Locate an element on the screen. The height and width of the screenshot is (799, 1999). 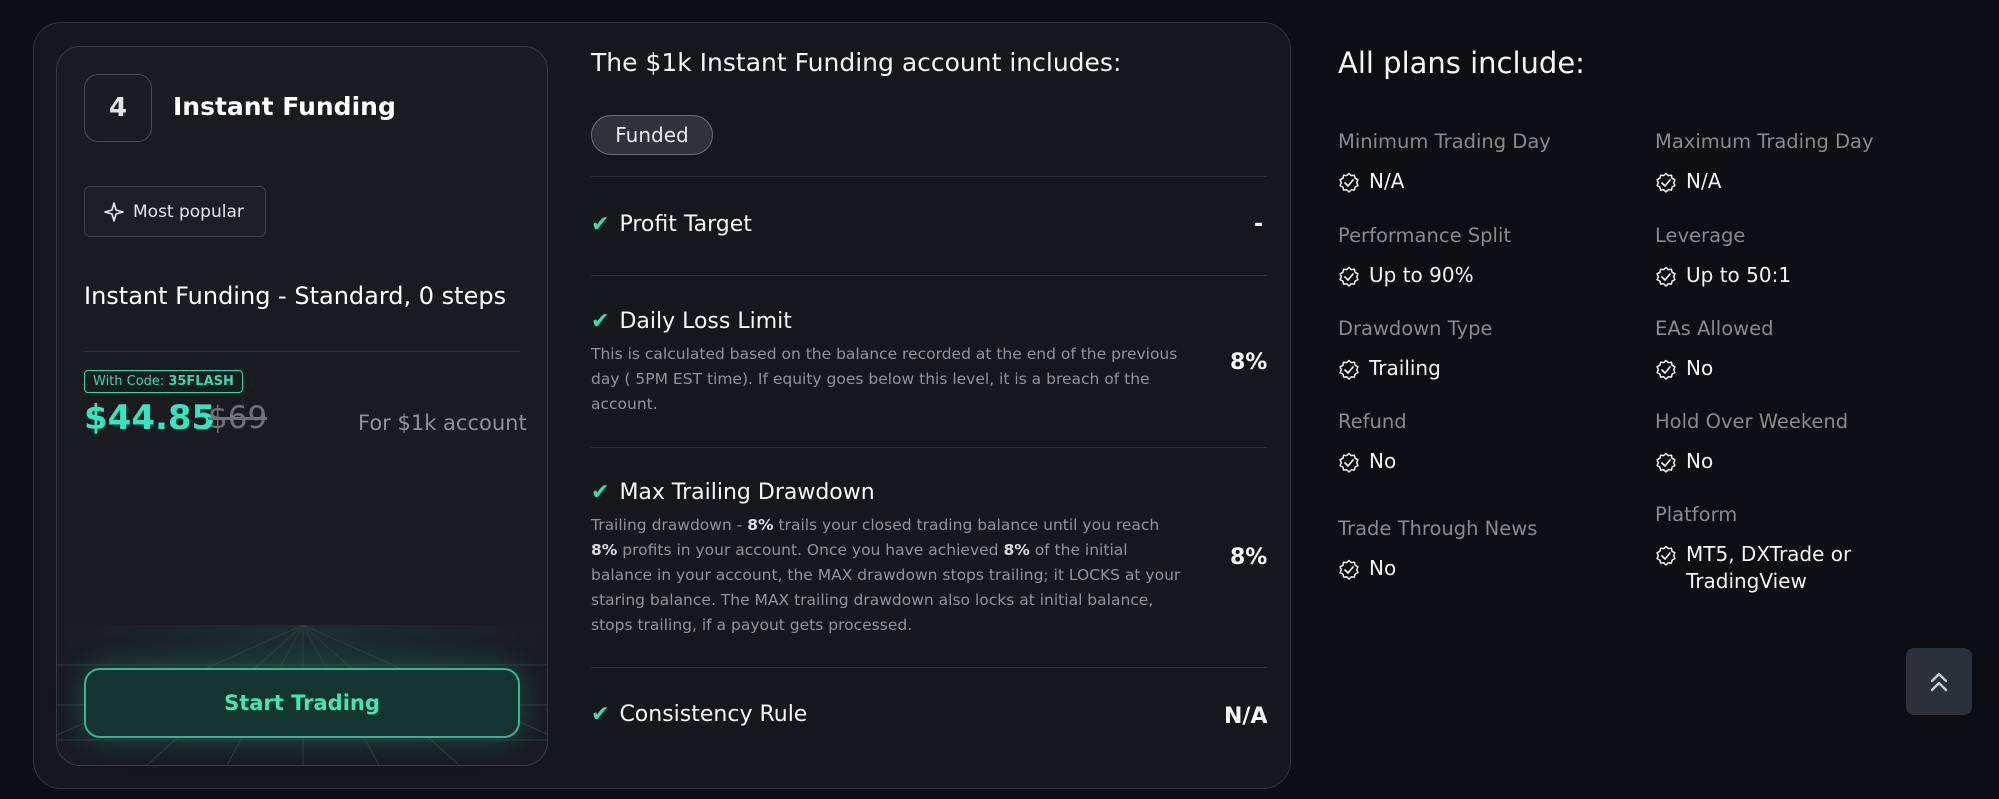
rule-title: Max Trailing Drawdown is located at coordinates (747, 492).